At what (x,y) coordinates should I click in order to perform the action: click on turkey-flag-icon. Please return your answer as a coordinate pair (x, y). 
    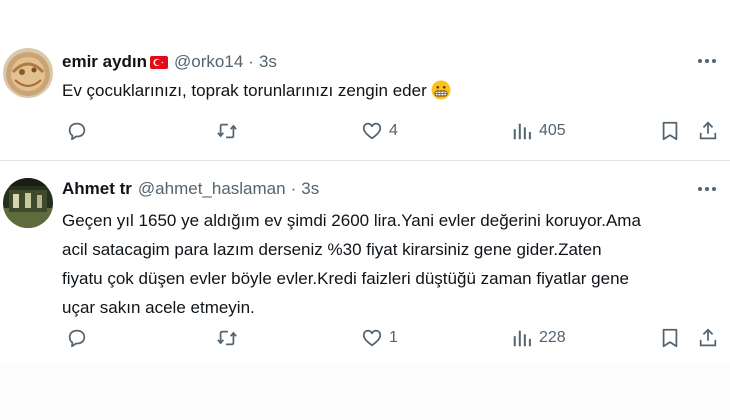
    Looking at the image, I should click on (159, 62).